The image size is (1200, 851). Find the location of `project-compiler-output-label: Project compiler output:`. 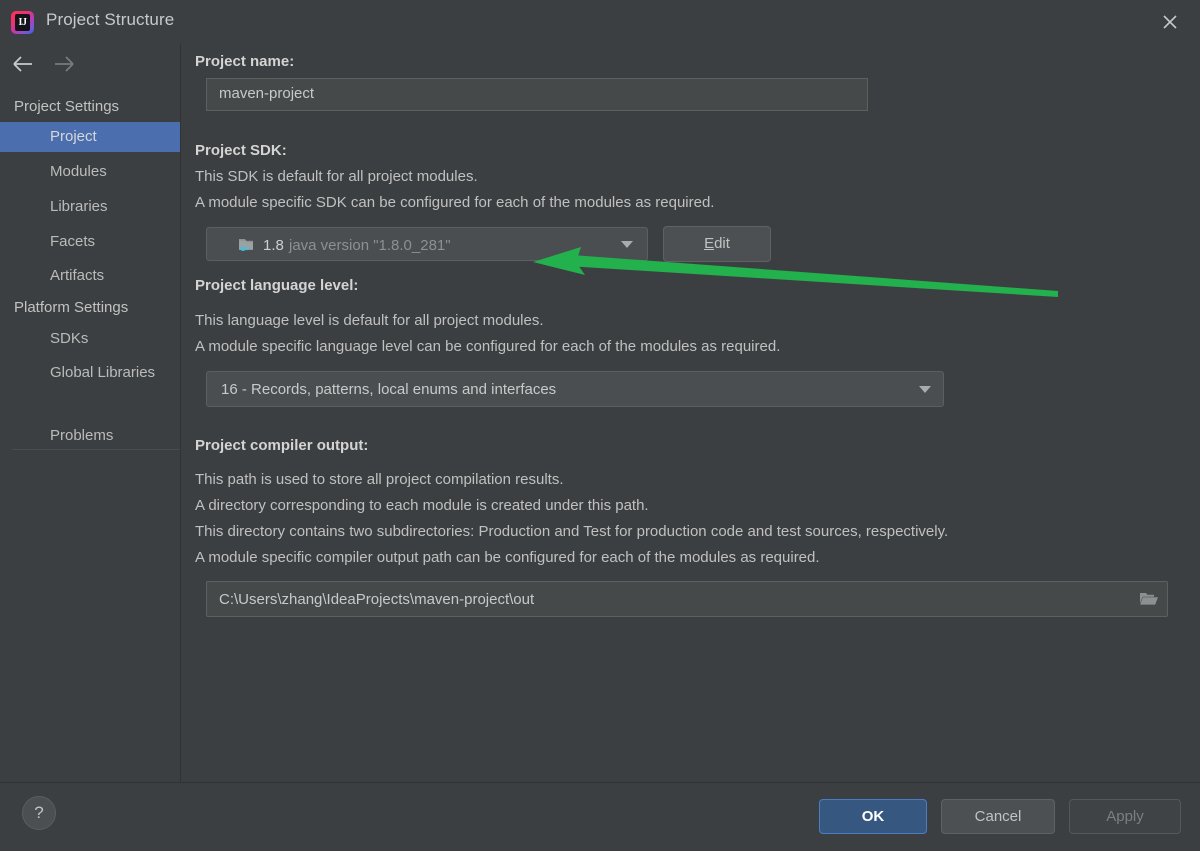

project-compiler-output-label: Project compiler output: is located at coordinates (282, 445).